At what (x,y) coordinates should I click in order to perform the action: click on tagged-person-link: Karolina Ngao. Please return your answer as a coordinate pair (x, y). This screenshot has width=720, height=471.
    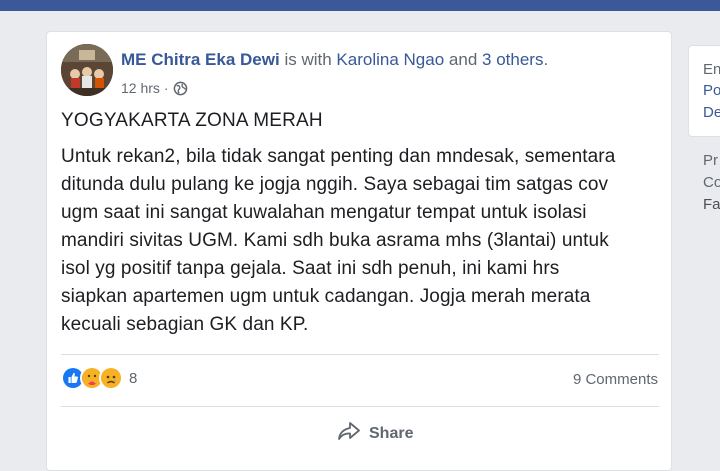
    Looking at the image, I should click on (390, 59).